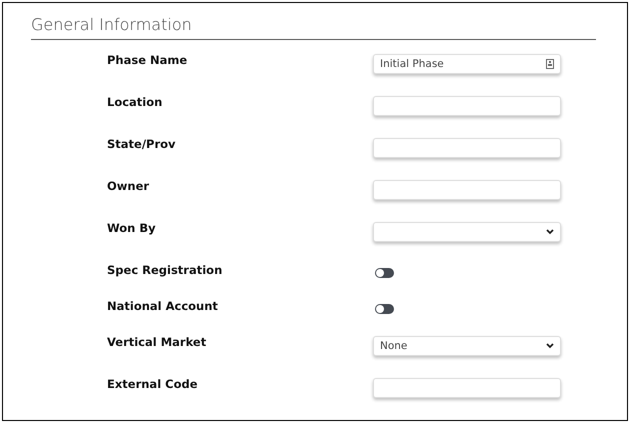 Image resolution: width=630 pixels, height=425 pixels. I want to click on field-label: Won By, so click(131, 228).